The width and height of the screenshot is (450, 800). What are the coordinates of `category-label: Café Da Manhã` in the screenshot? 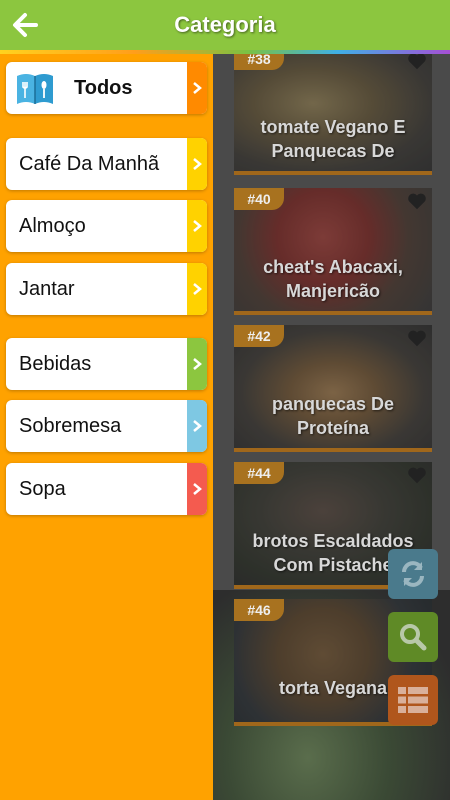 It's located at (89, 163).